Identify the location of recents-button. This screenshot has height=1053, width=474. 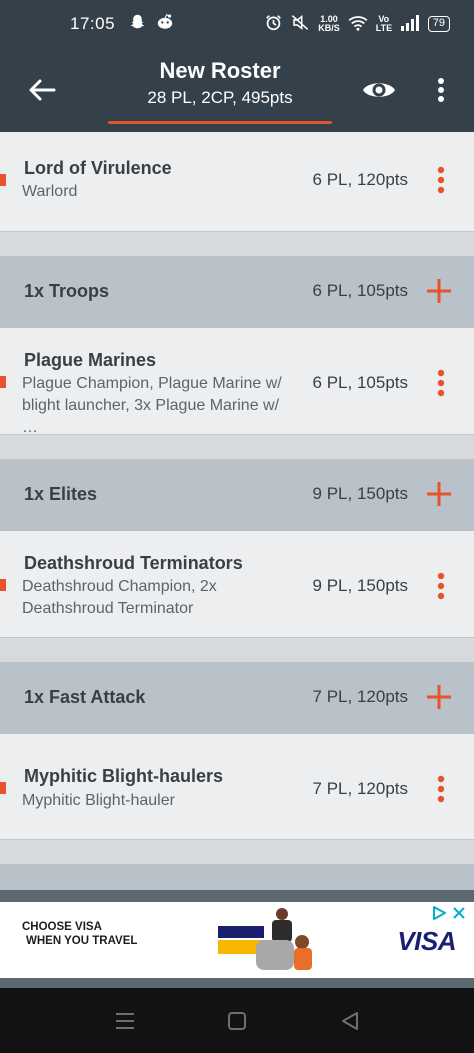
(125, 1021).